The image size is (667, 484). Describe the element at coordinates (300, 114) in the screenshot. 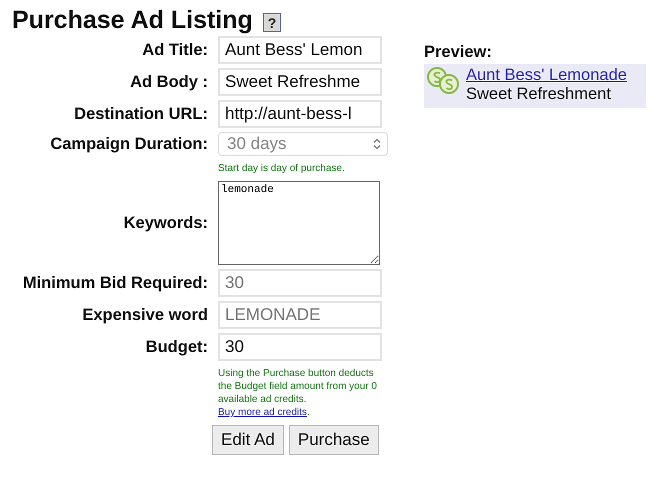

I see `input-field: http://aunt-bess-l` at that location.